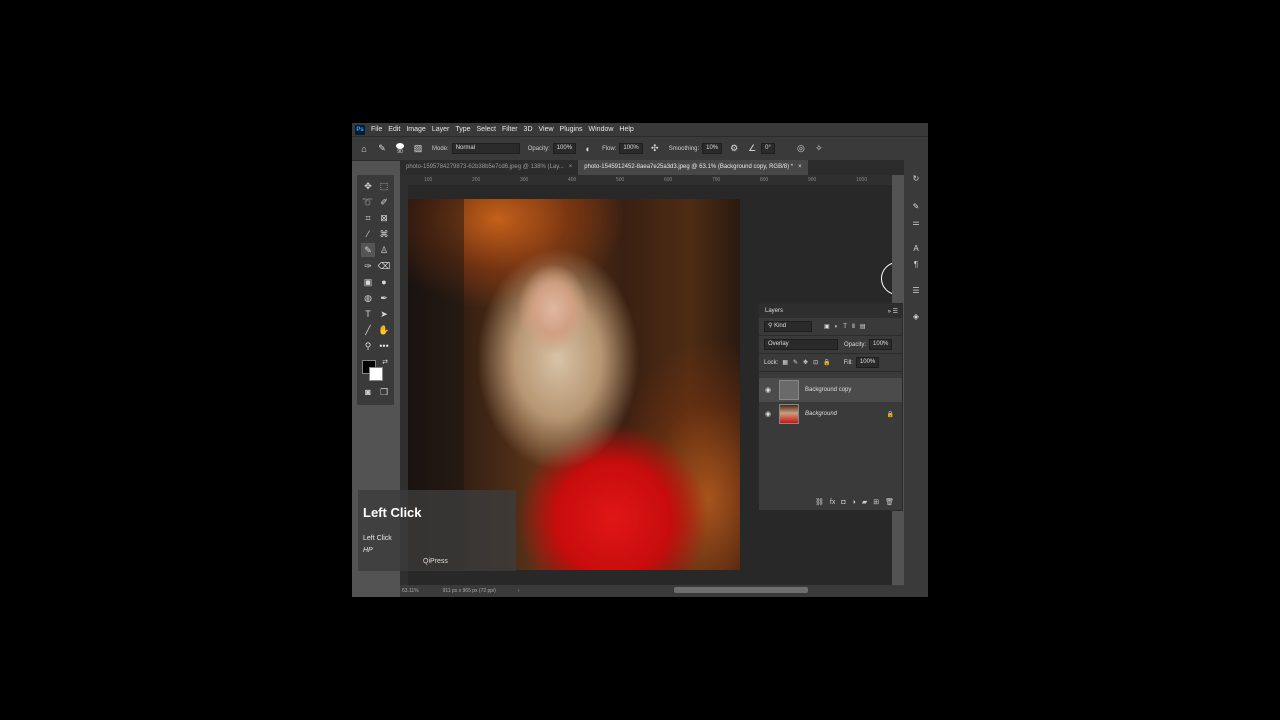  I want to click on symmetry-icon: ✧, so click(819, 149).